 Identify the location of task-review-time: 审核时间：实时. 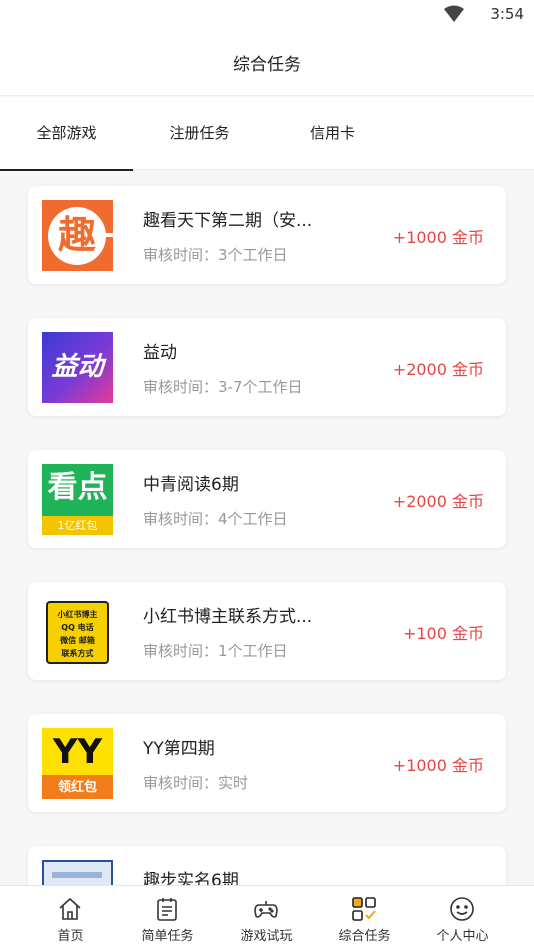
(196, 783).